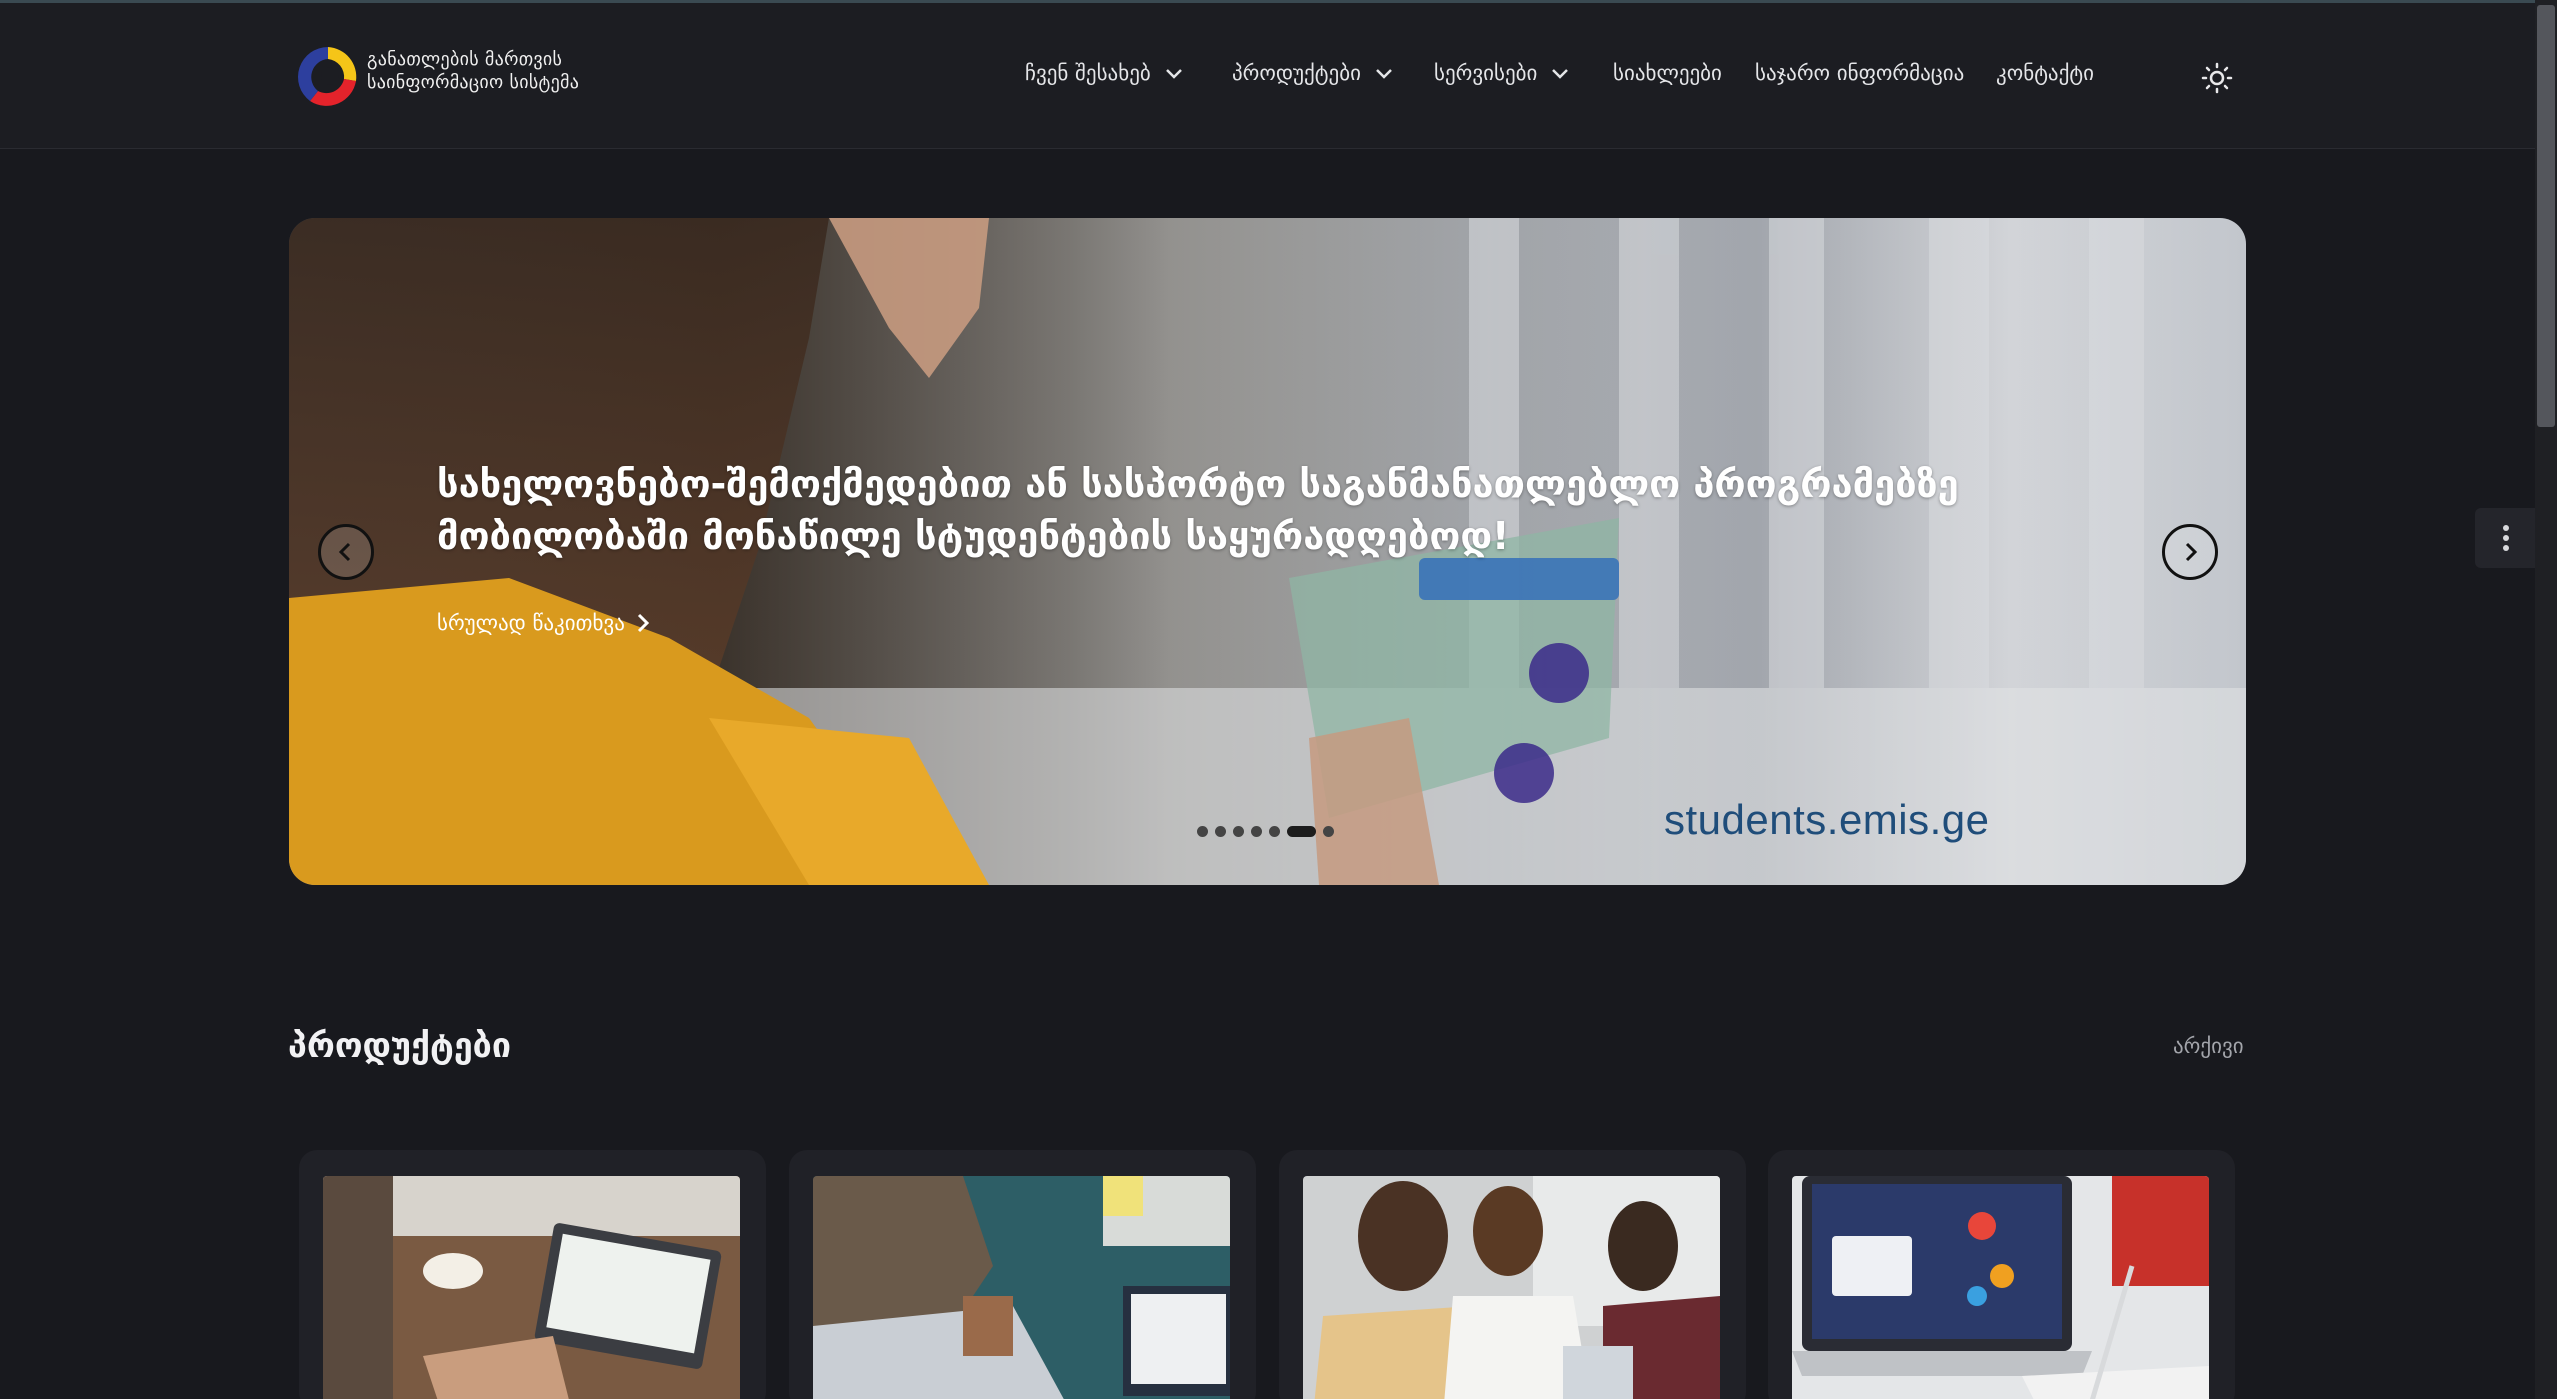 The image size is (2557, 1399). Describe the element at coordinates (473, 82) in the screenshot. I see `logo-line-2: საინფორმაციო სისტემა` at that location.